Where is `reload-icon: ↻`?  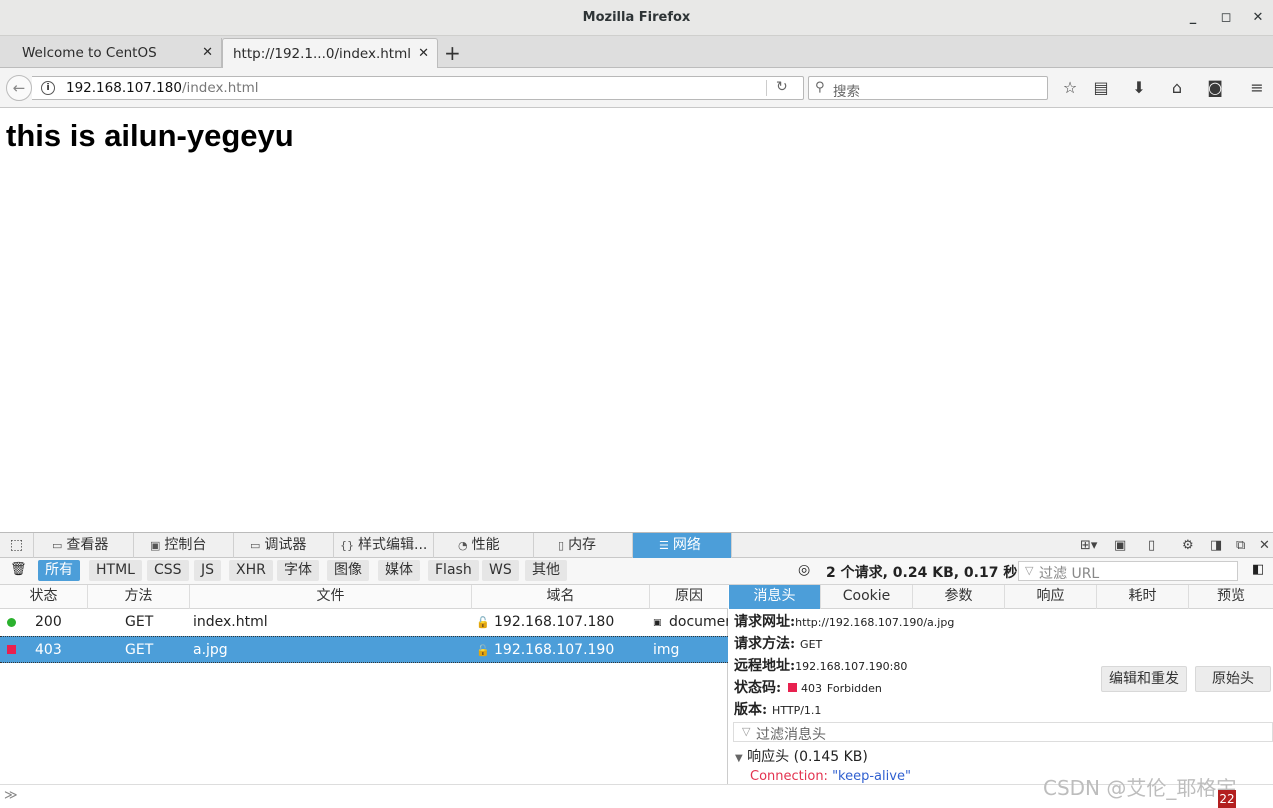 reload-icon: ↻ is located at coordinates (782, 87).